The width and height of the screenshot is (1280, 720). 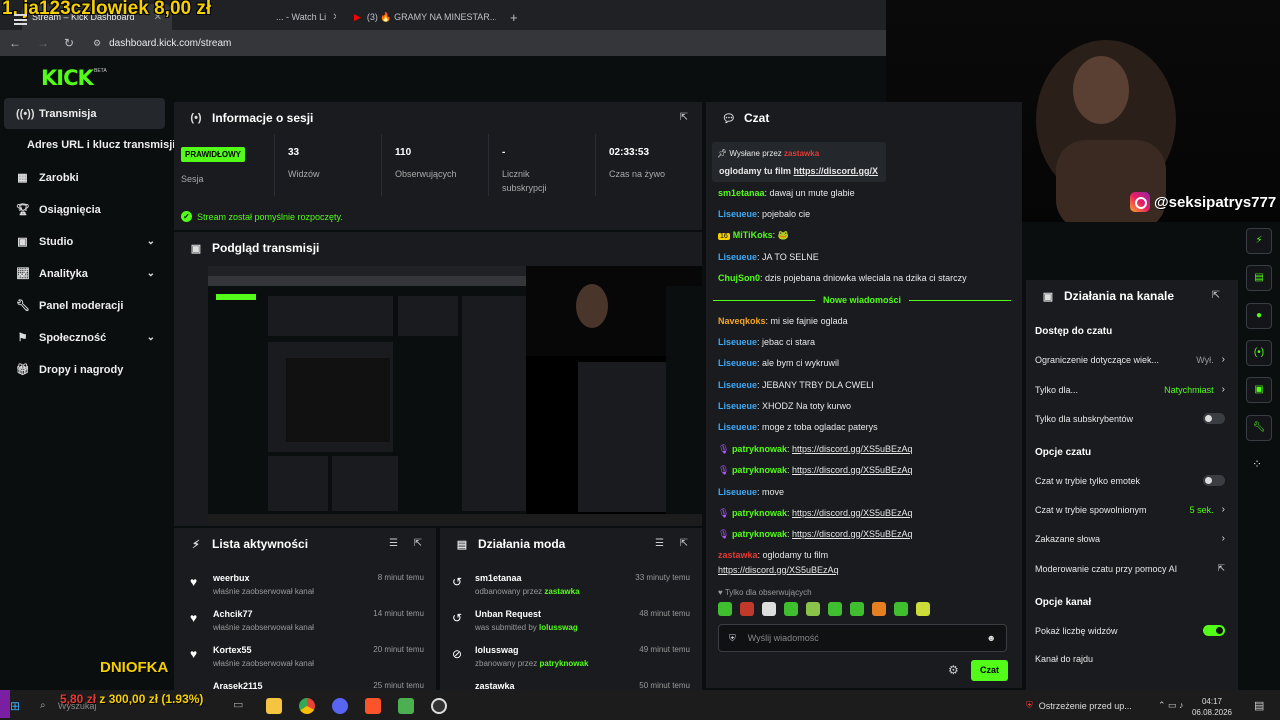 I want to click on file-explorer-icon, so click(x=274, y=706).